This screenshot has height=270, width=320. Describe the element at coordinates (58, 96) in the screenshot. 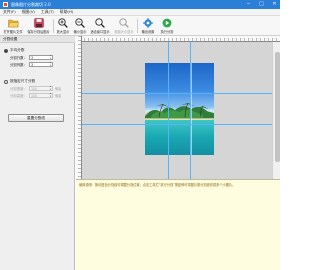

I see `height-unit: 像素` at that location.